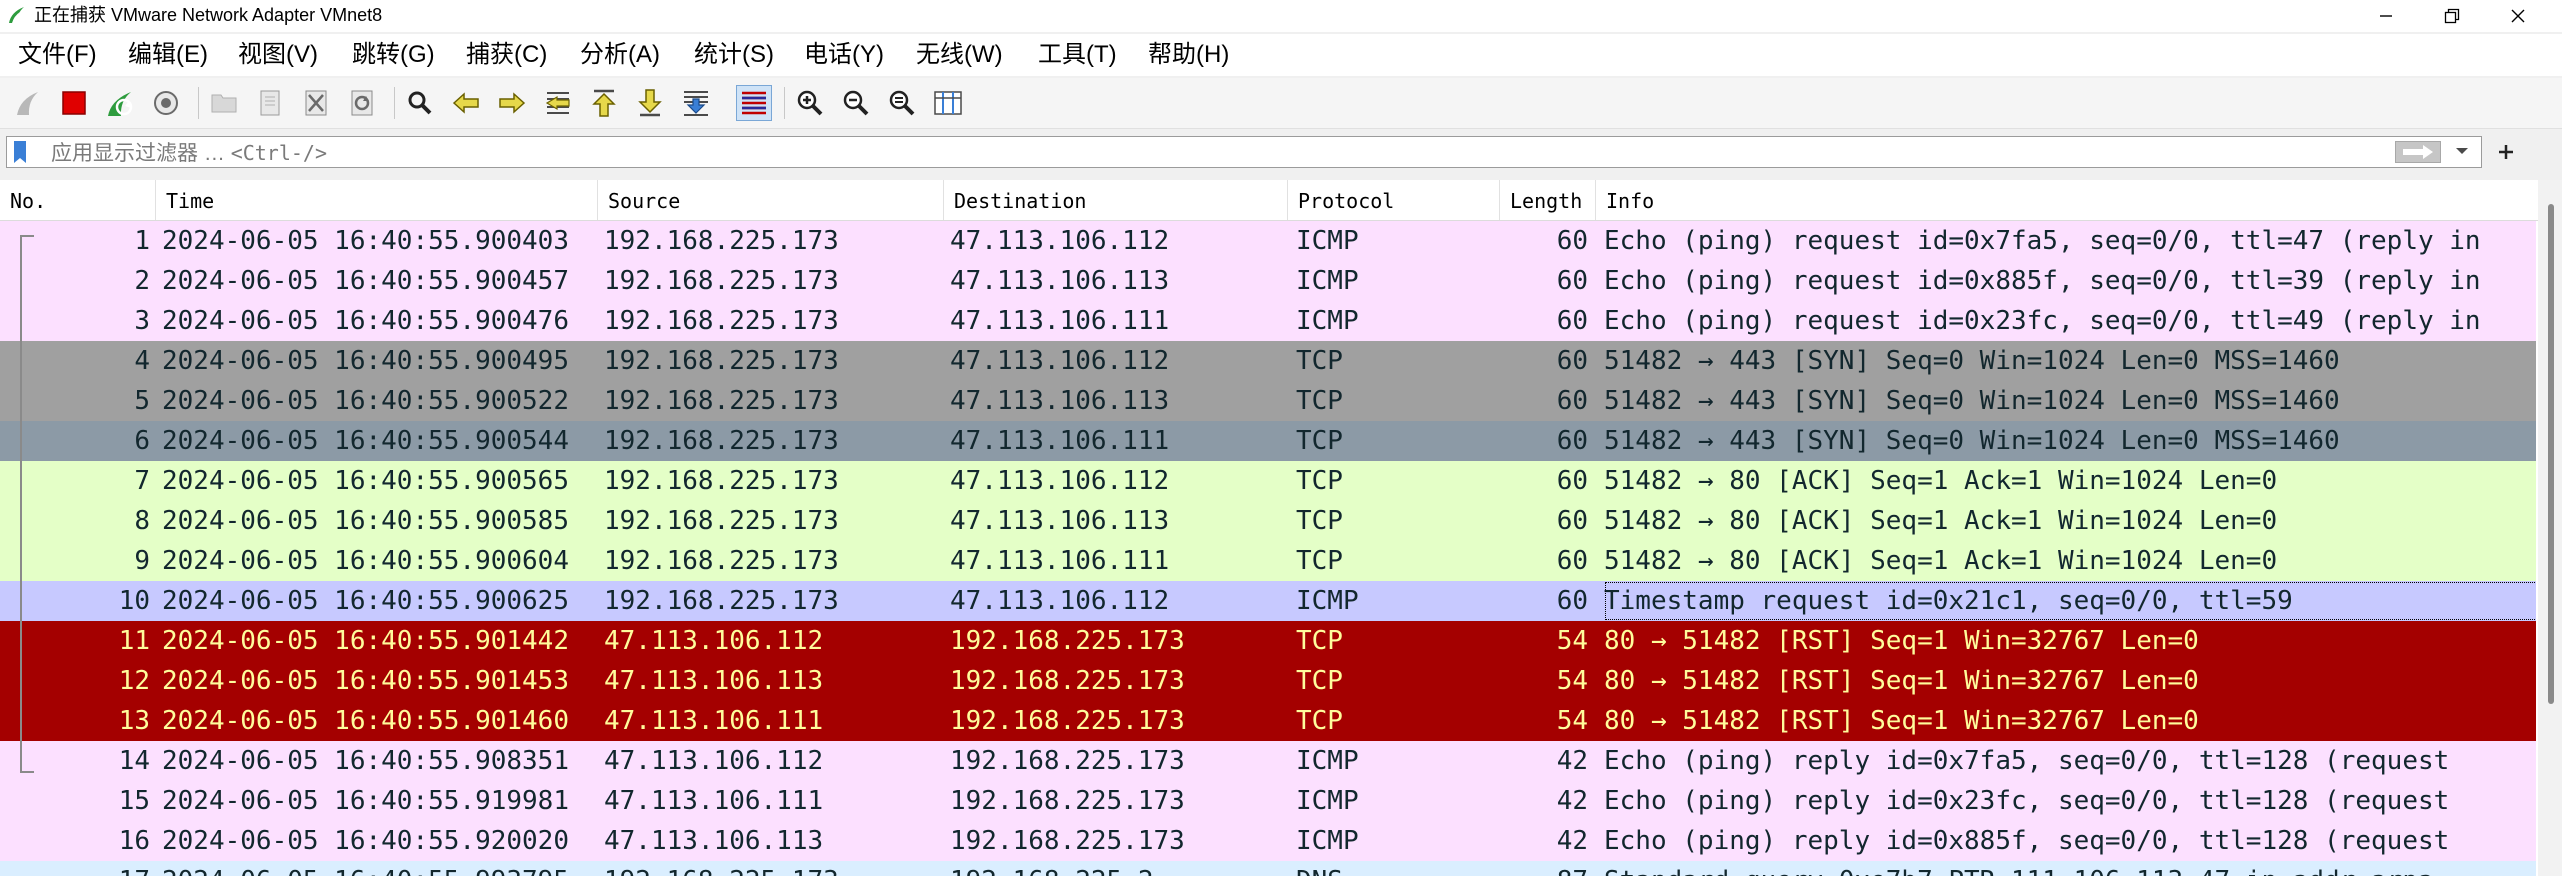 The height and width of the screenshot is (876, 2562). I want to click on save-file-button, so click(270, 103).